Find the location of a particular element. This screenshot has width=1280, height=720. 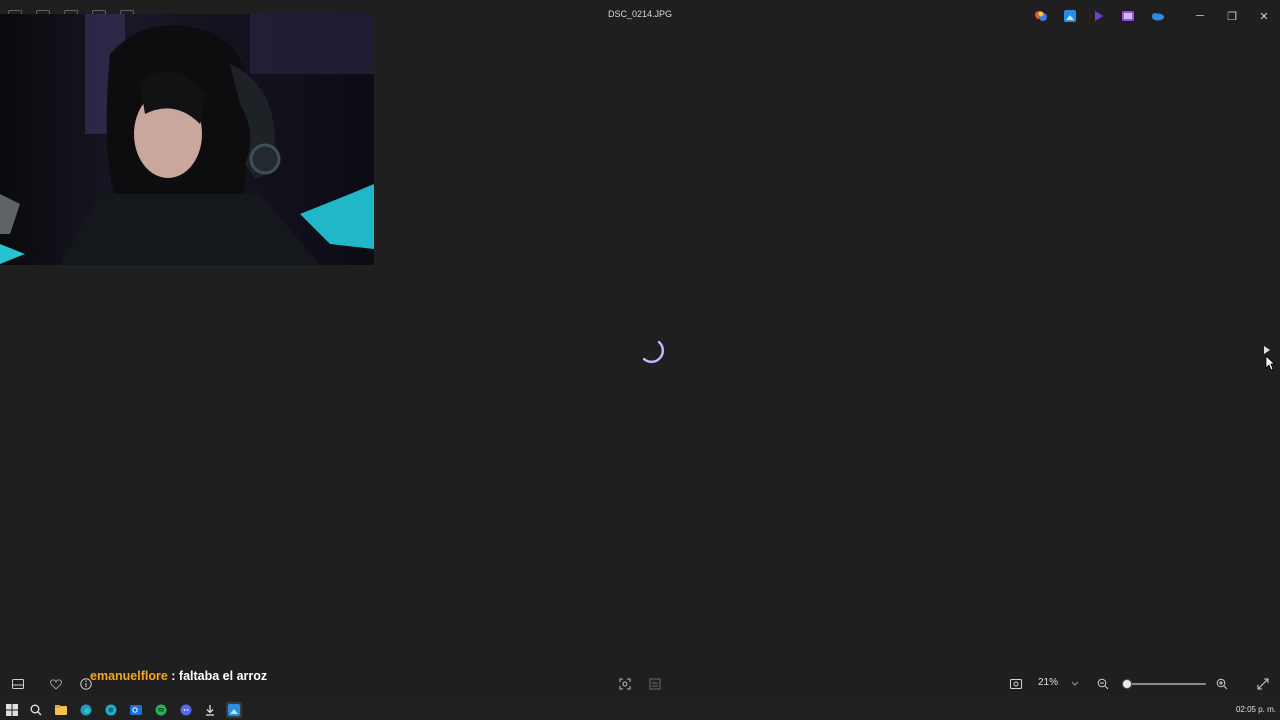

close-button: ✕ is located at coordinates (1264, 16).